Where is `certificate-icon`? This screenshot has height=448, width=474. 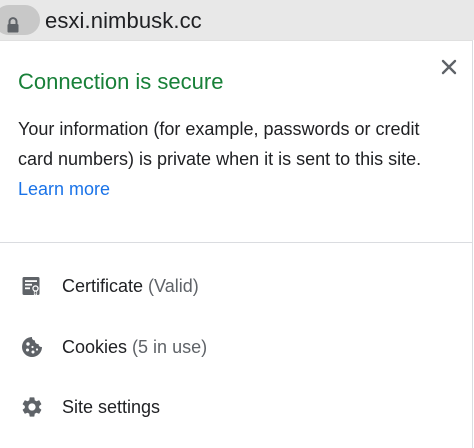 certificate-icon is located at coordinates (31, 286).